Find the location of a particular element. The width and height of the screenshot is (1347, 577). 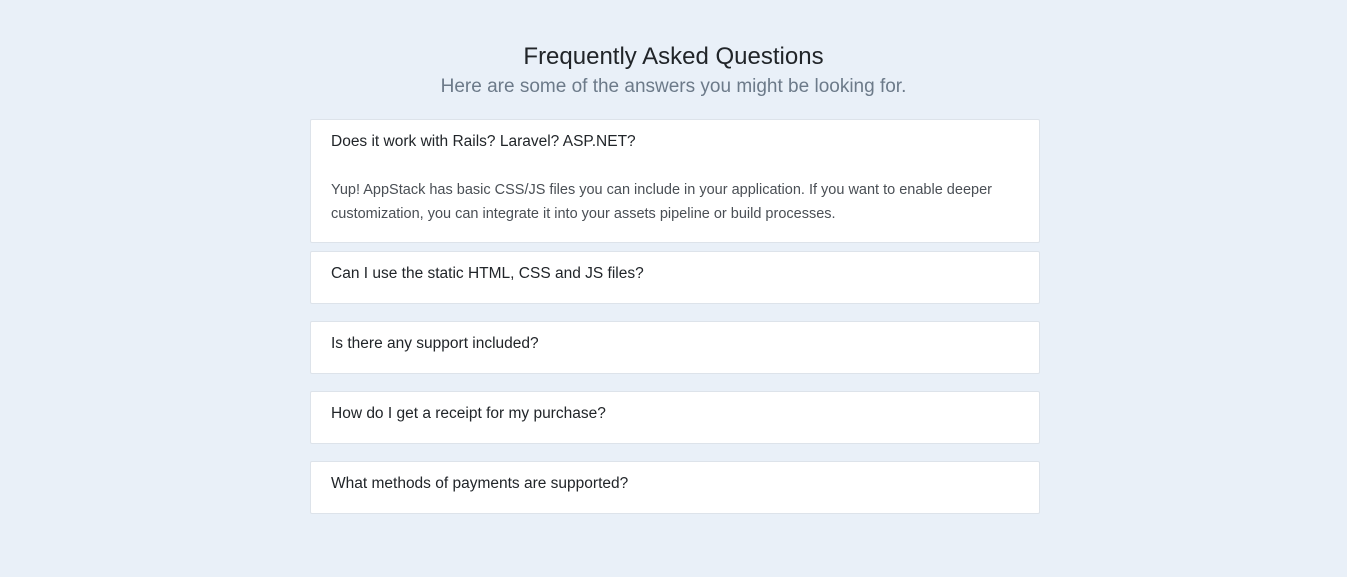

faq-item-payments: What methods of payments are supported? is located at coordinates (675, 487).